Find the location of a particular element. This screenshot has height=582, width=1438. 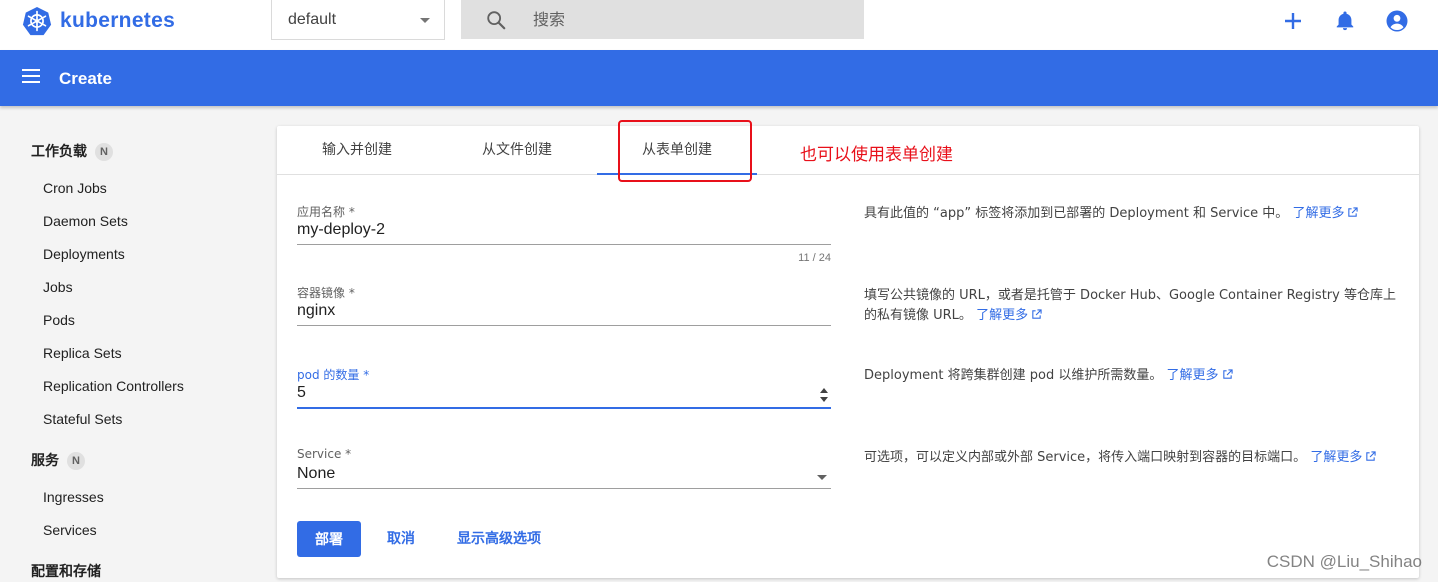

container-image-field: 容器镜像 * nginx is located at coordinates (564, 307).